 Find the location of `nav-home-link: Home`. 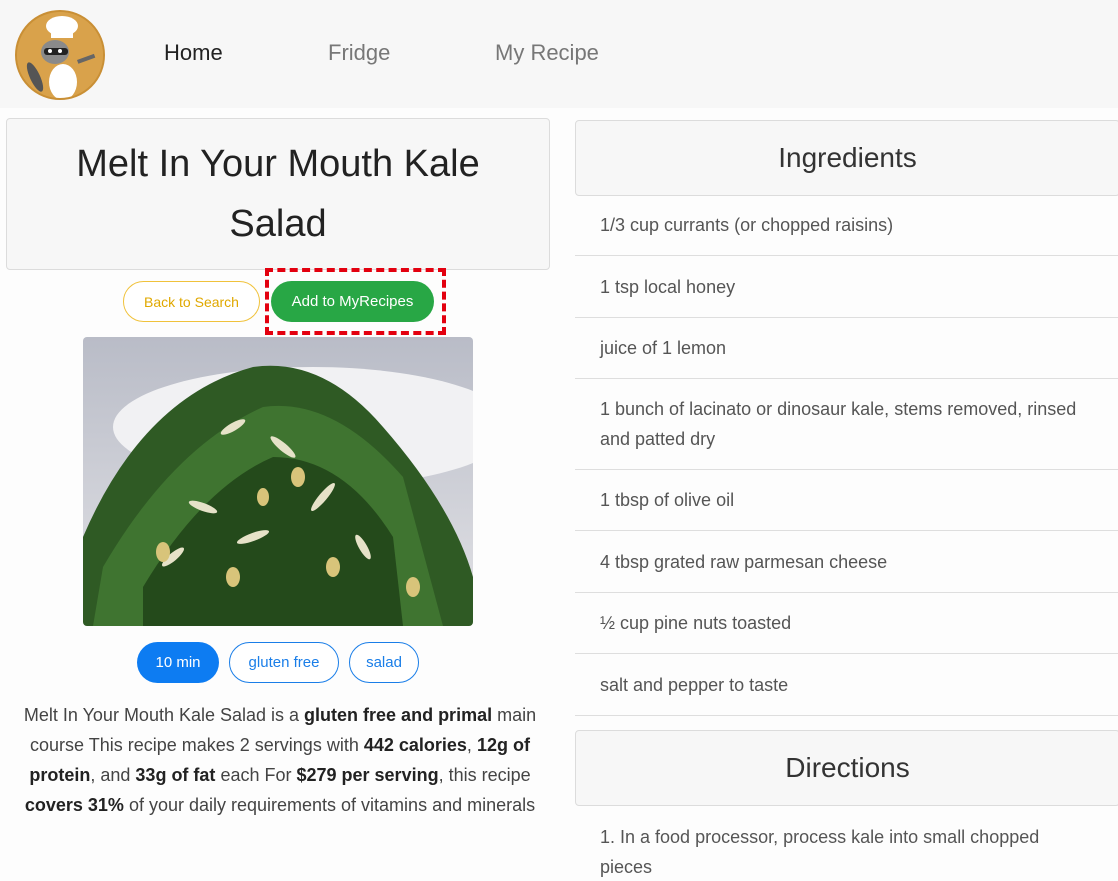

nav-home-link: Home is located at coordinates (193, 53).